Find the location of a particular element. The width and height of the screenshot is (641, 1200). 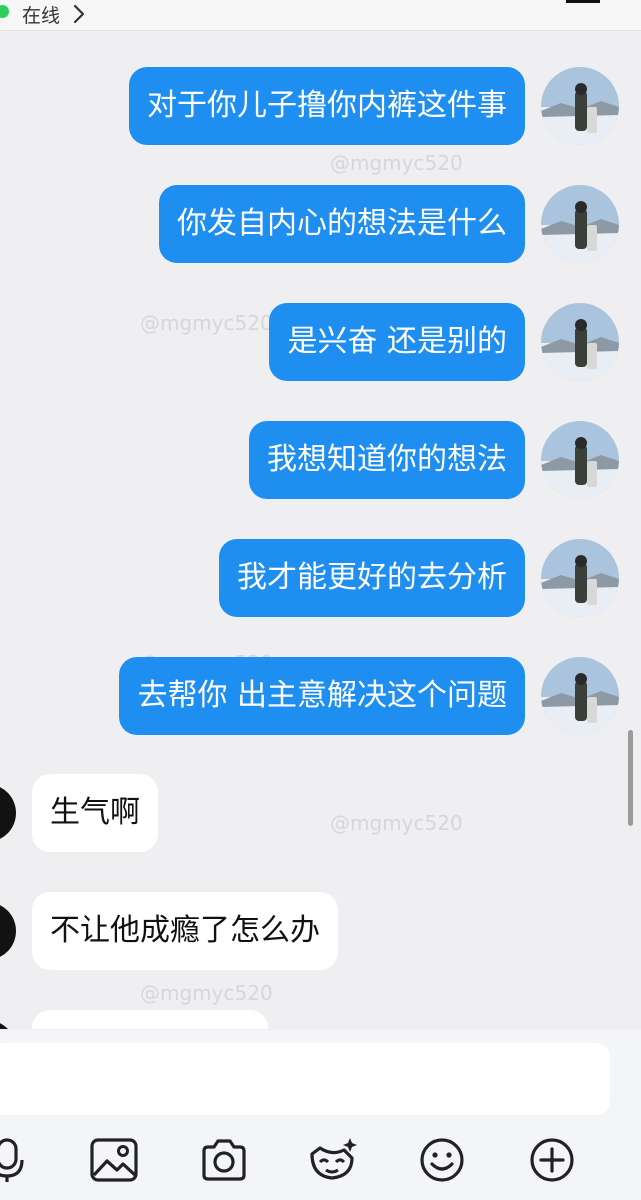

image-icon is located at coordinates (114, 1160).